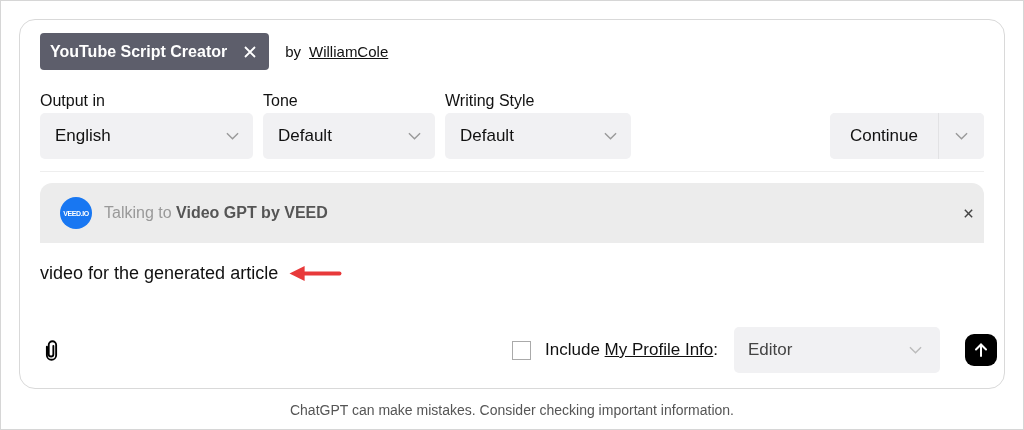  Describe the element at coordinates (293, 51) in the screenshot. I see `by-label: by` at that location.